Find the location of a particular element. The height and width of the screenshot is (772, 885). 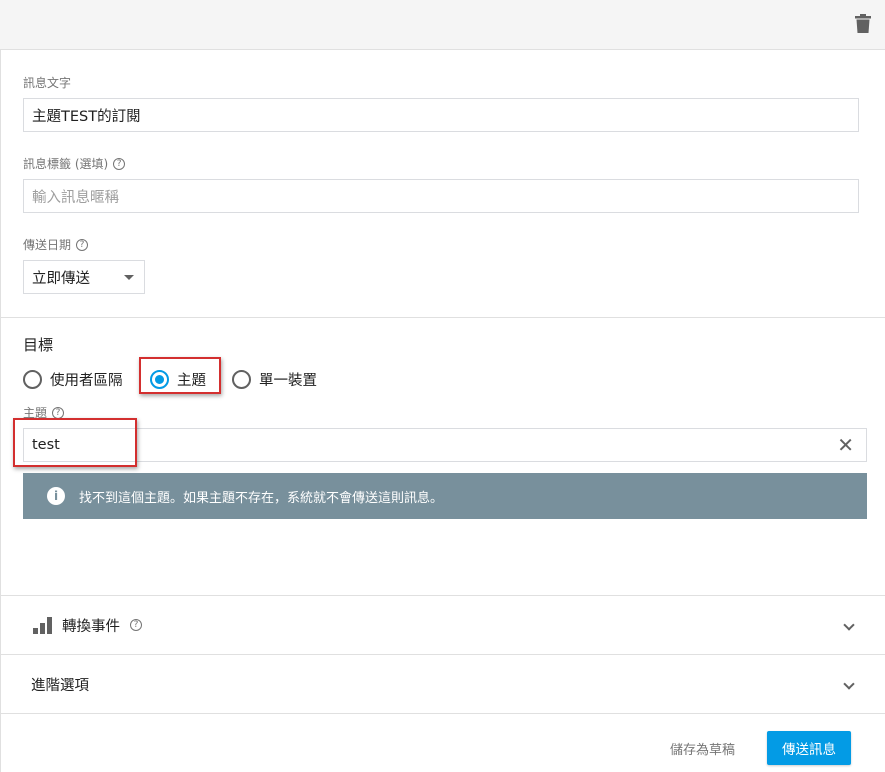

message-text-input: 主題TEST的訂閱 is located at coordinates (441, 115).